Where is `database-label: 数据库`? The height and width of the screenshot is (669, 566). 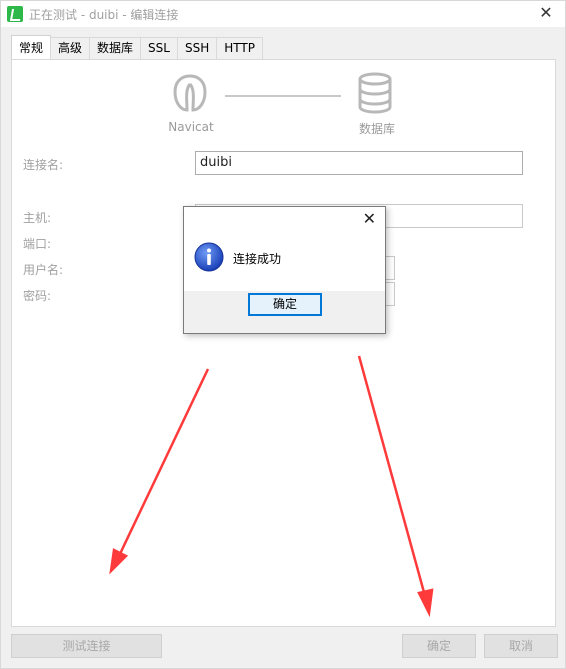
database-label: 数据库 is located at coordinates (376, 129).